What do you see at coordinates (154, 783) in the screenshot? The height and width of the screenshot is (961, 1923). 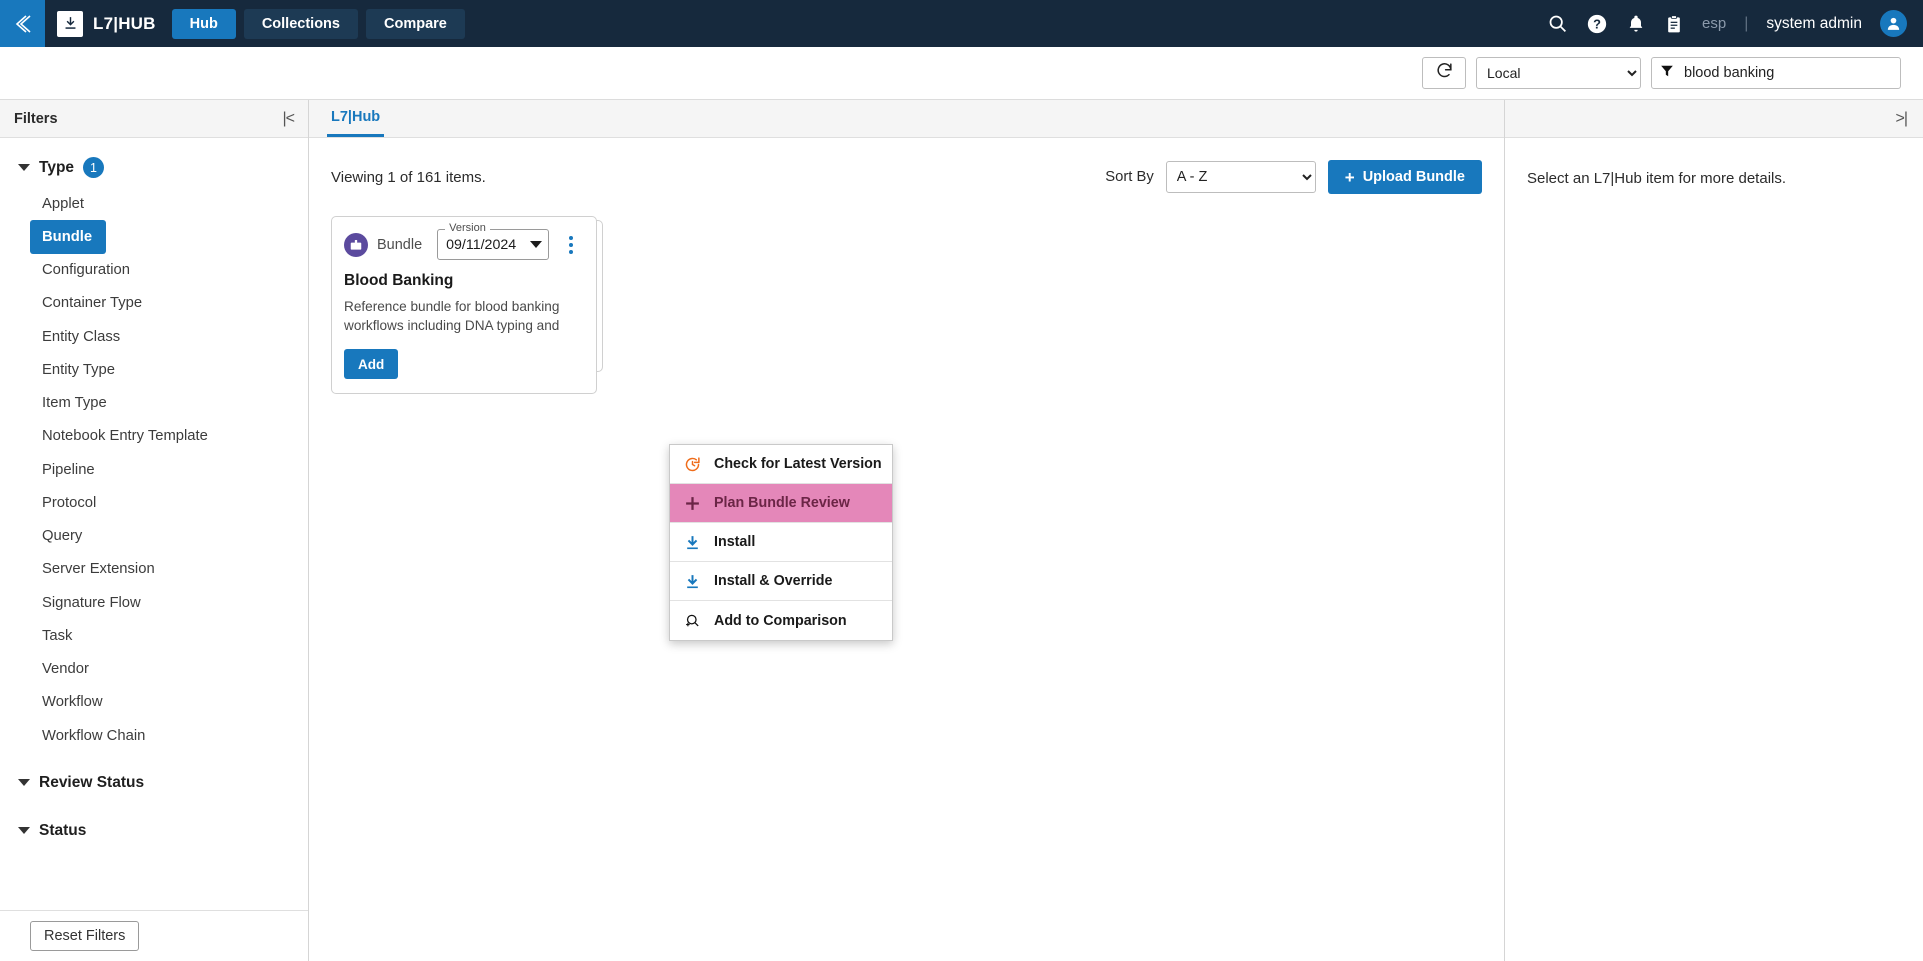 I see `filter-group-review-status-header: Review Status` at bounding box center [154, 783].